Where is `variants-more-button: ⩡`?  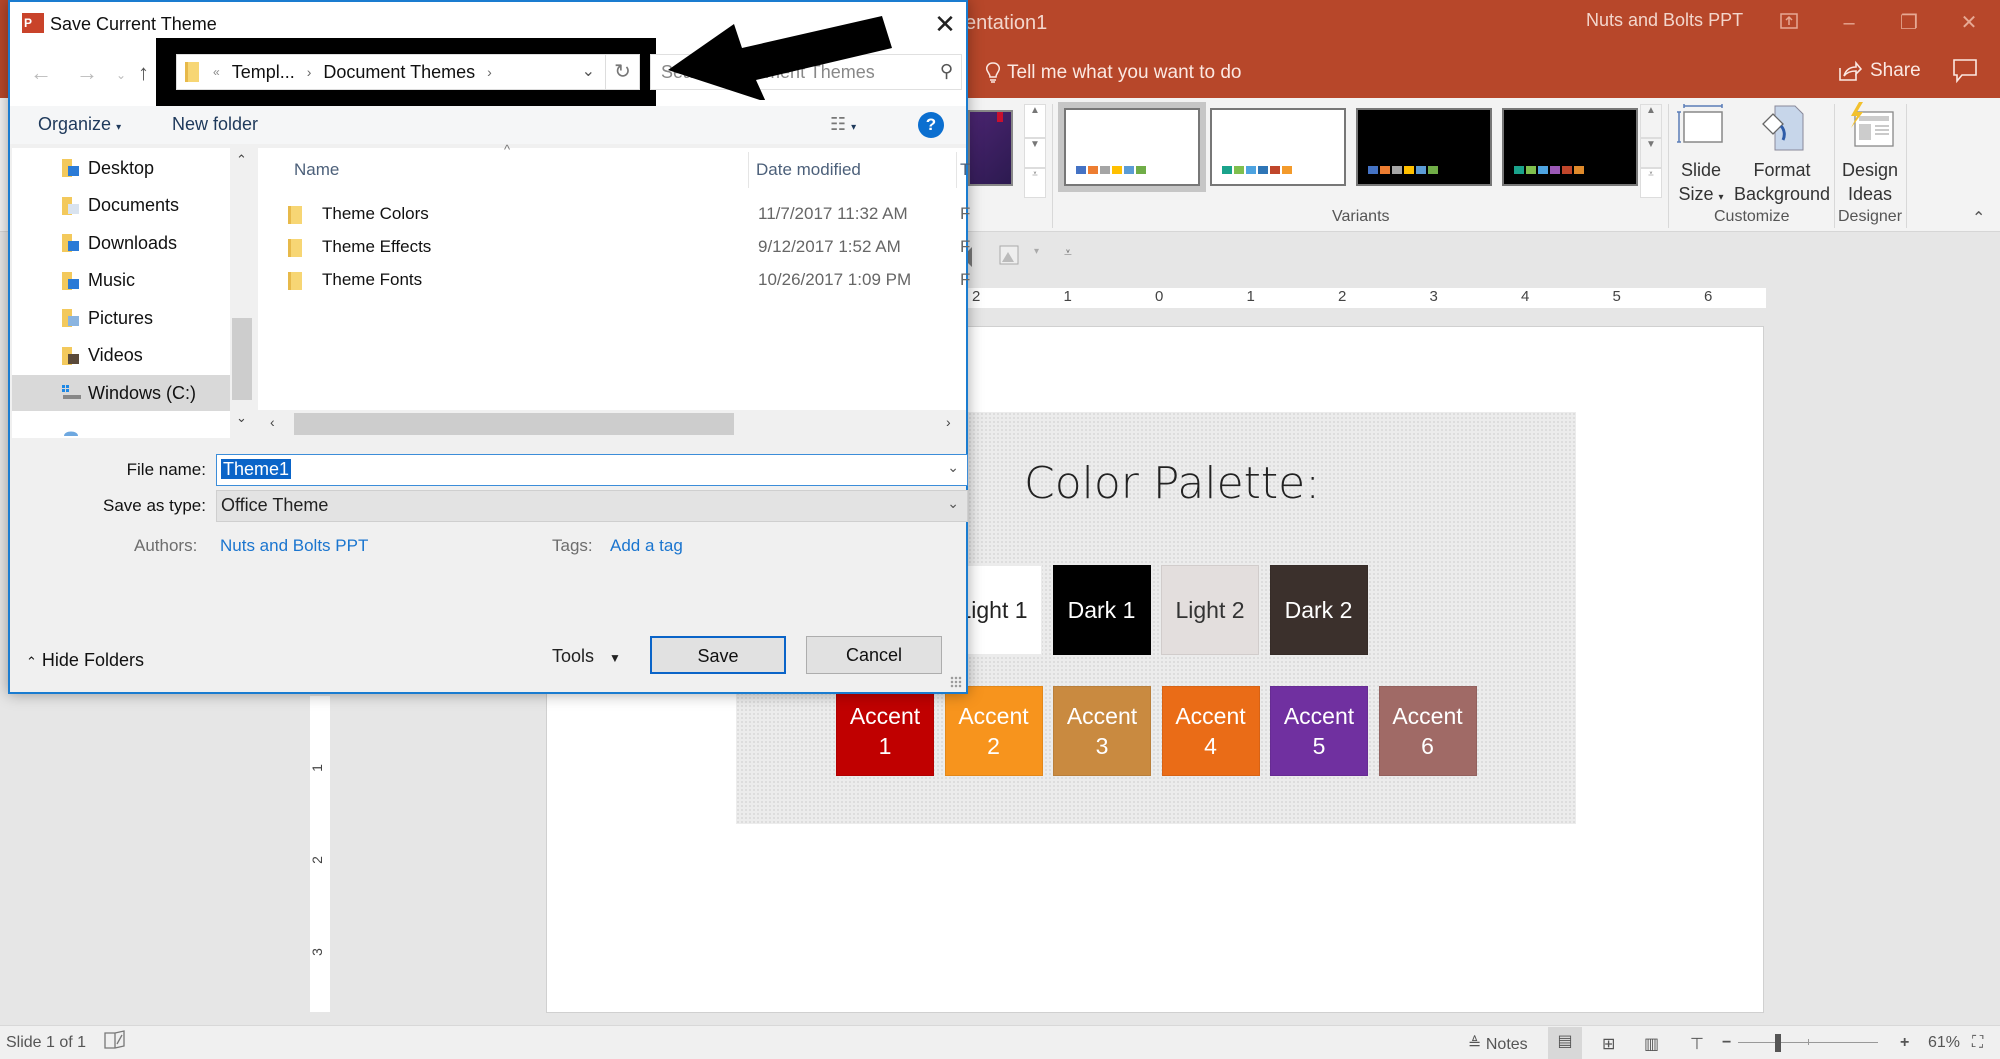 variants-more-button: ⩡ is located at coordinates (1651, 183).